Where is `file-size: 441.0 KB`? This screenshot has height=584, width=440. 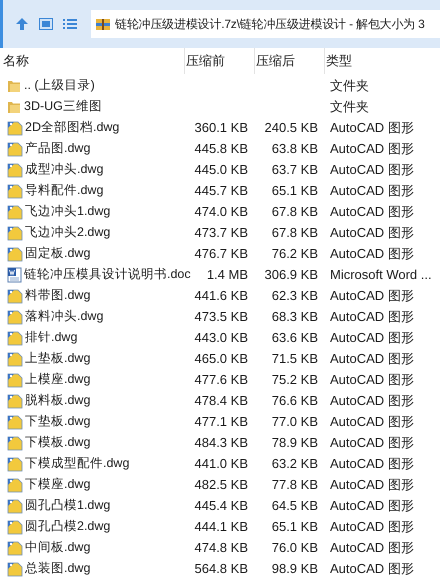
file-size: 441.0 KB is located at coordinates (221, 463).